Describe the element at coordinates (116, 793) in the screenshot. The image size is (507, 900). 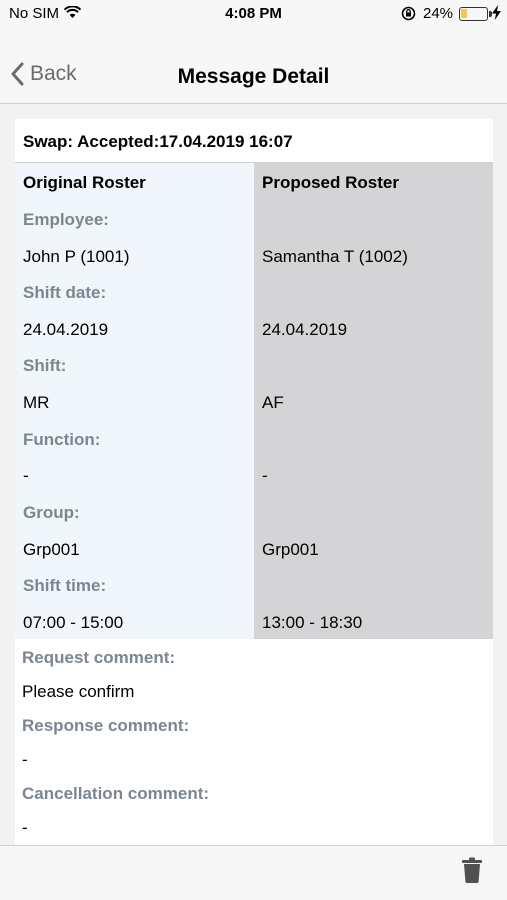
I see `cancellation-comment-label: Cancellation comment:` at that location.